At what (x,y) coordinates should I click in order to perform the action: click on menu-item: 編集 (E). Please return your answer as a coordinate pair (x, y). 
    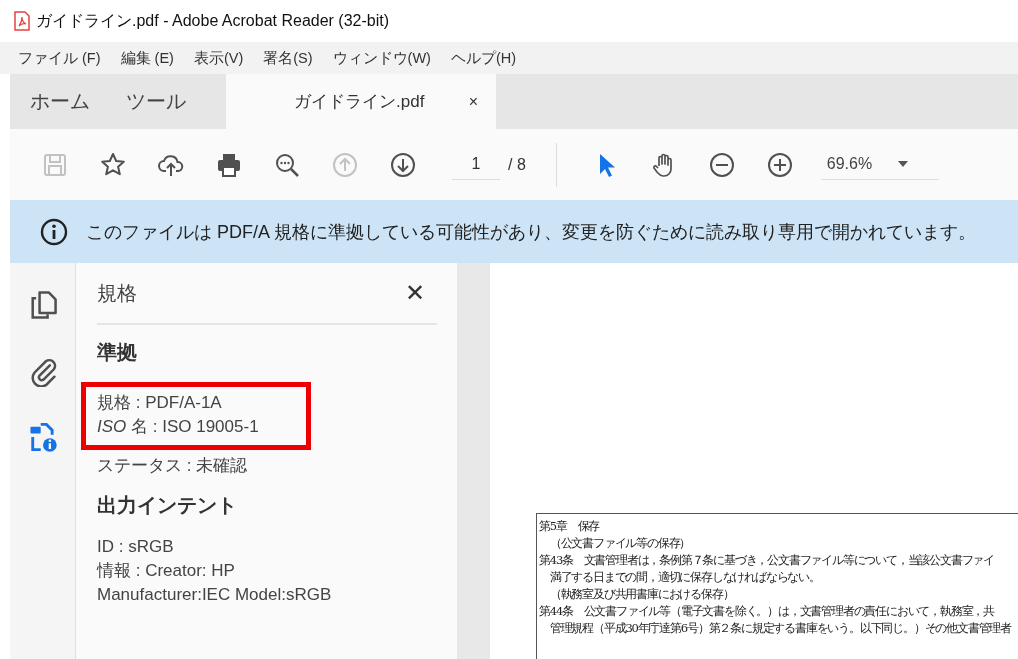
    Looking at the image, I should click on (147, 58).